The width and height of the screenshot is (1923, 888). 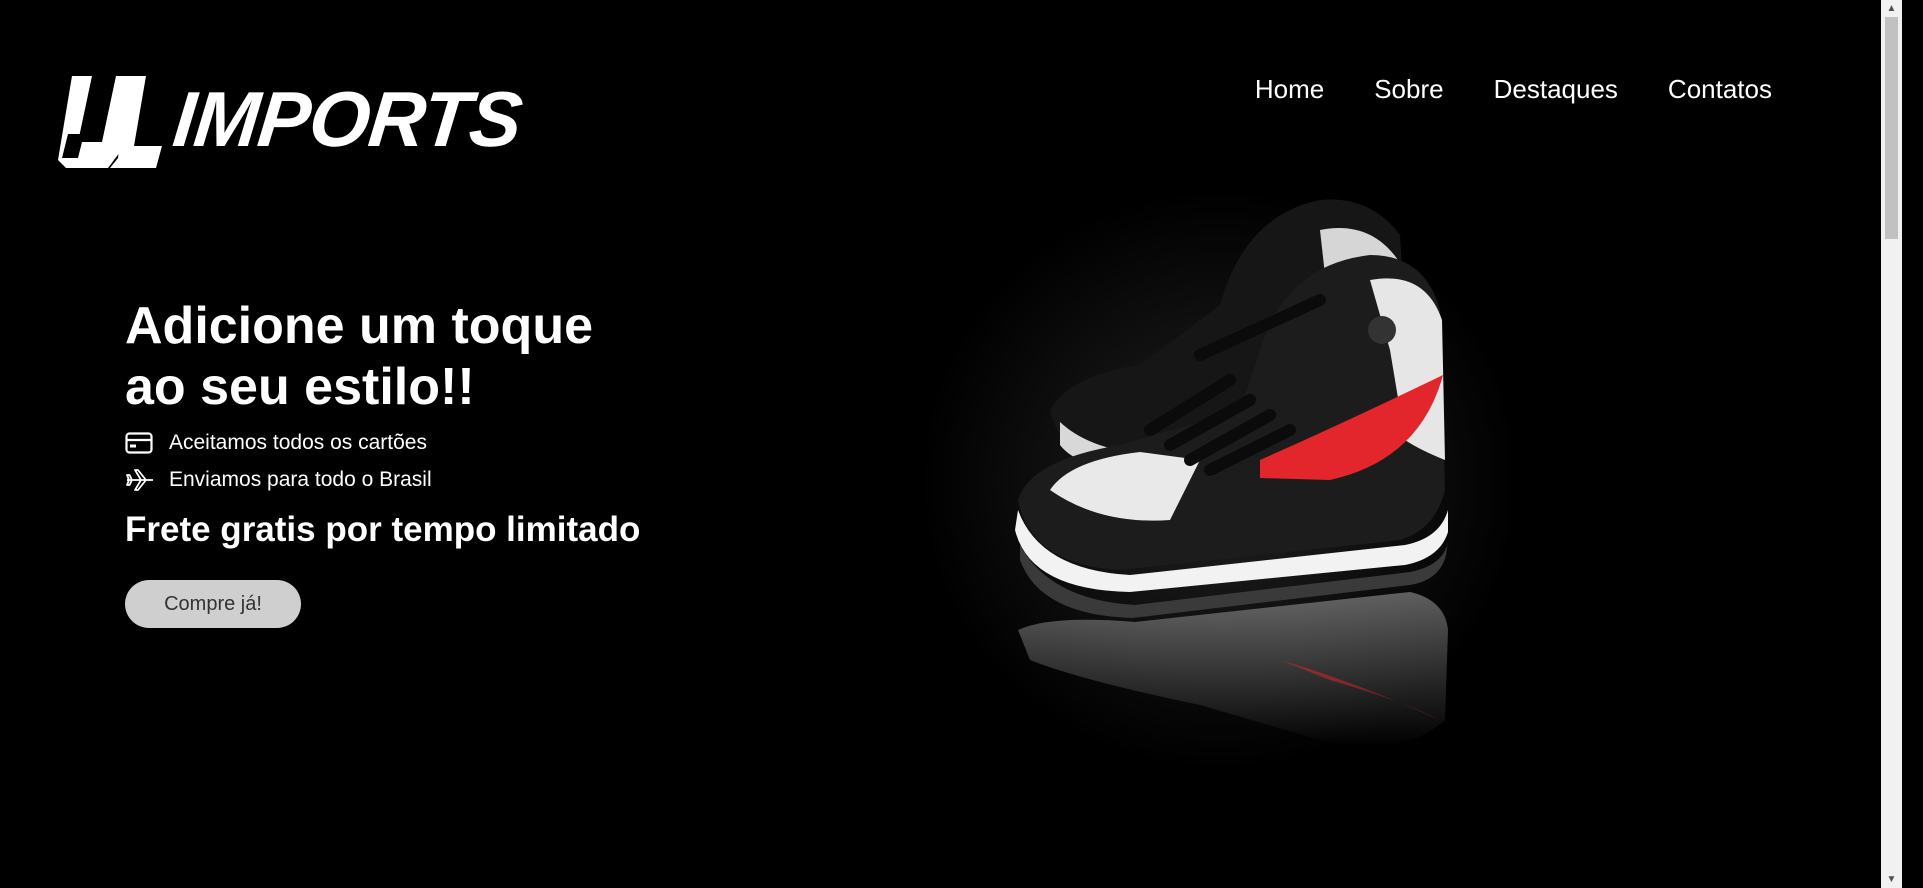 I want to click on feature-cards: Aceitamos todos os cartões, so click(x=405, y=442).